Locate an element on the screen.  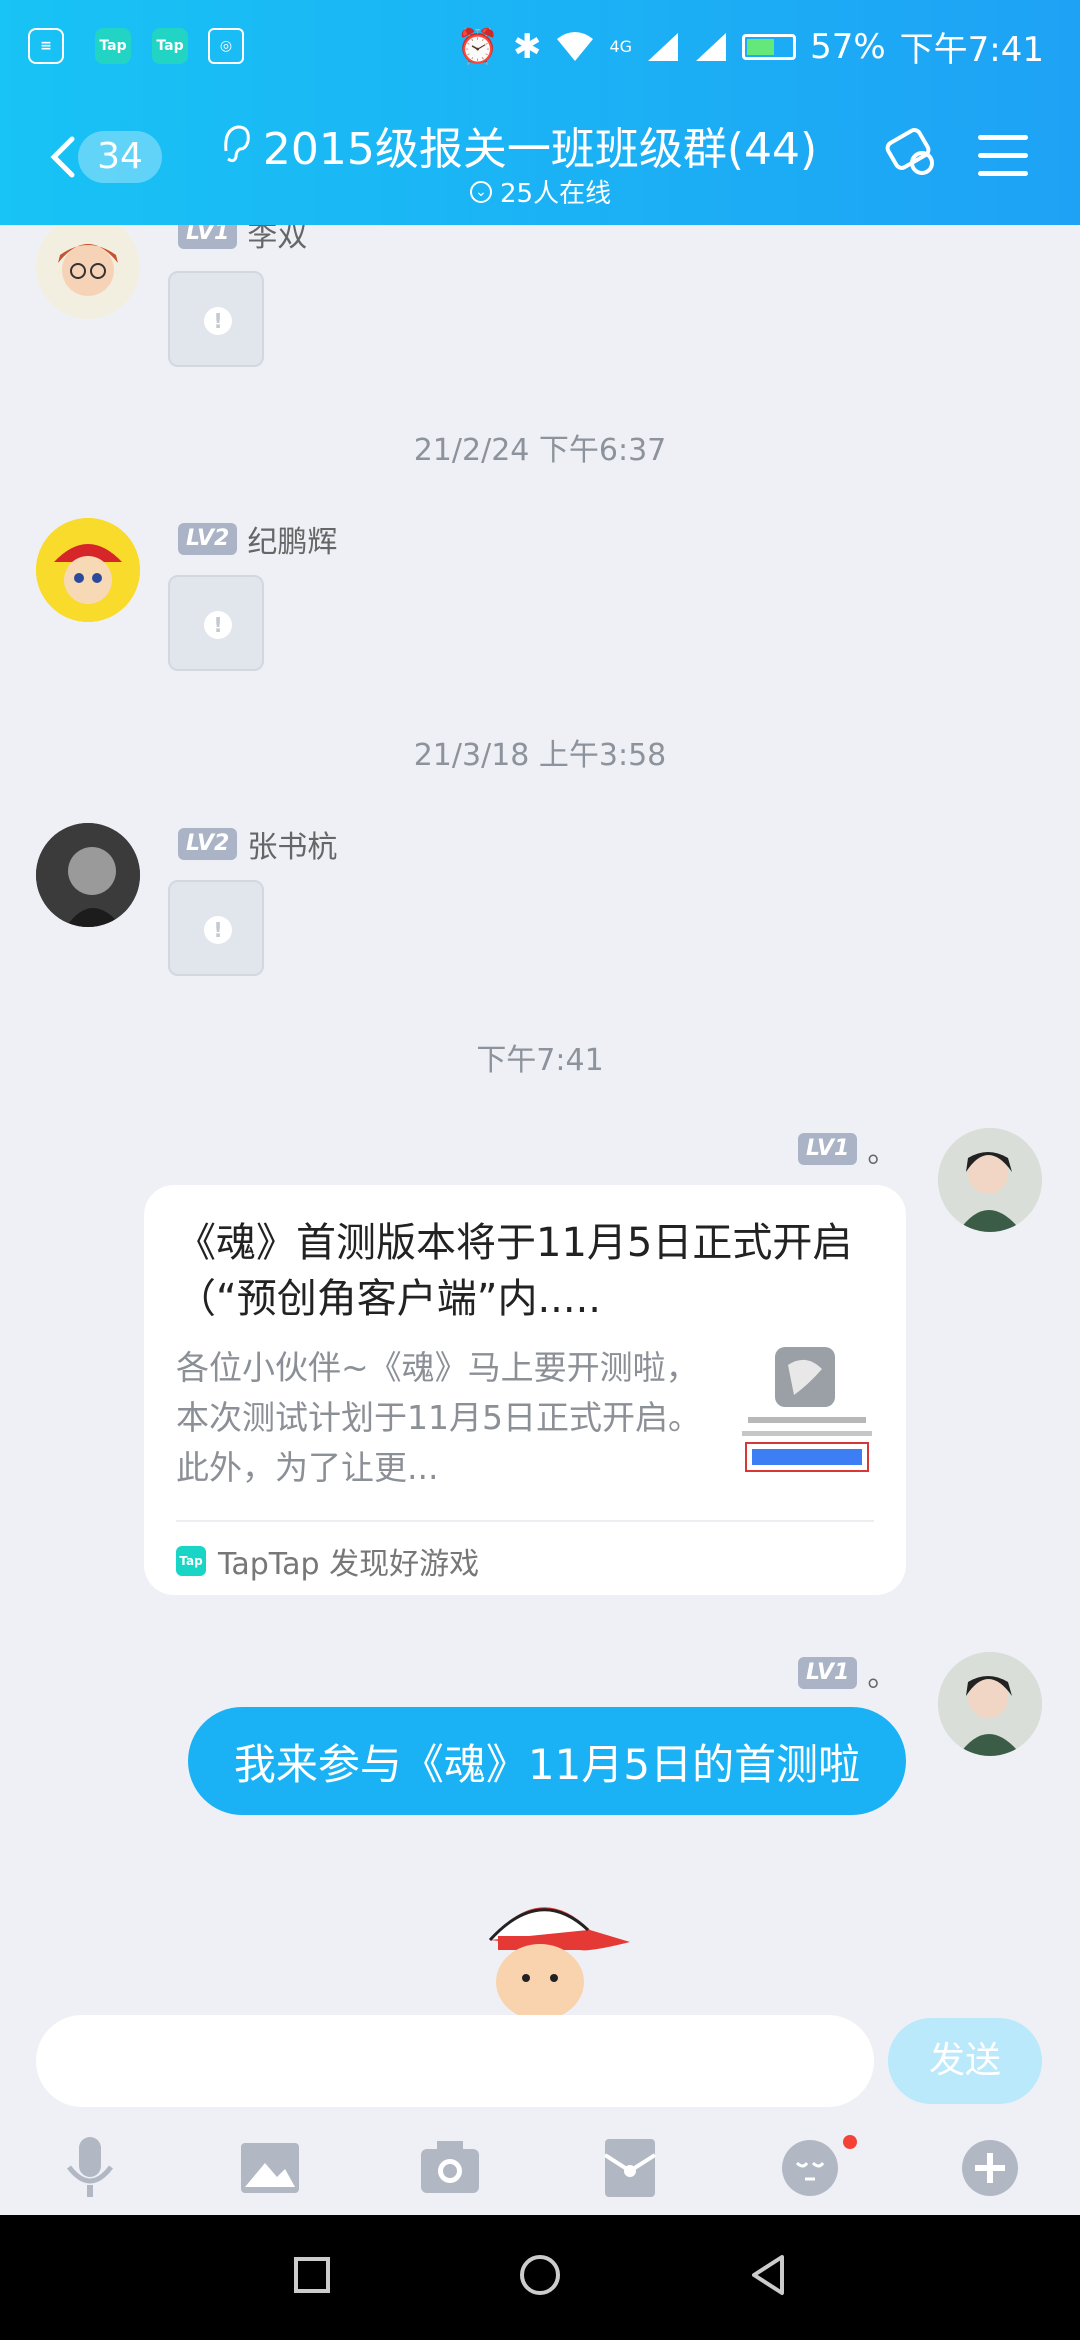
online-status: ⌄ 25人在线 is located at coordinates (540, 191).